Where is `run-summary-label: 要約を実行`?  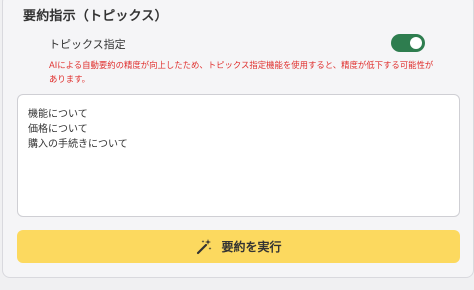 run-summary-label: 要約を実行 is located at coordinates (251, 247).